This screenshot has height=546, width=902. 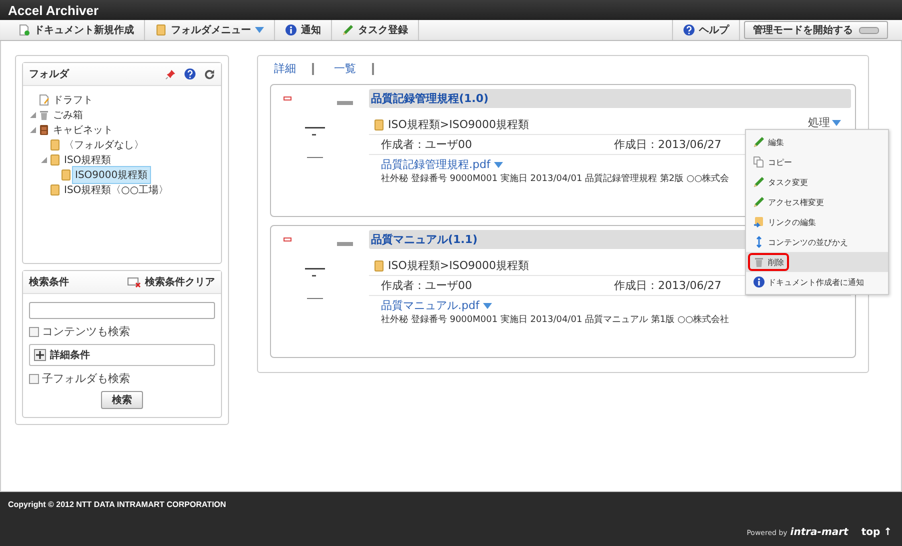 I want to click on plus-icon, so click(x=40, y=355).